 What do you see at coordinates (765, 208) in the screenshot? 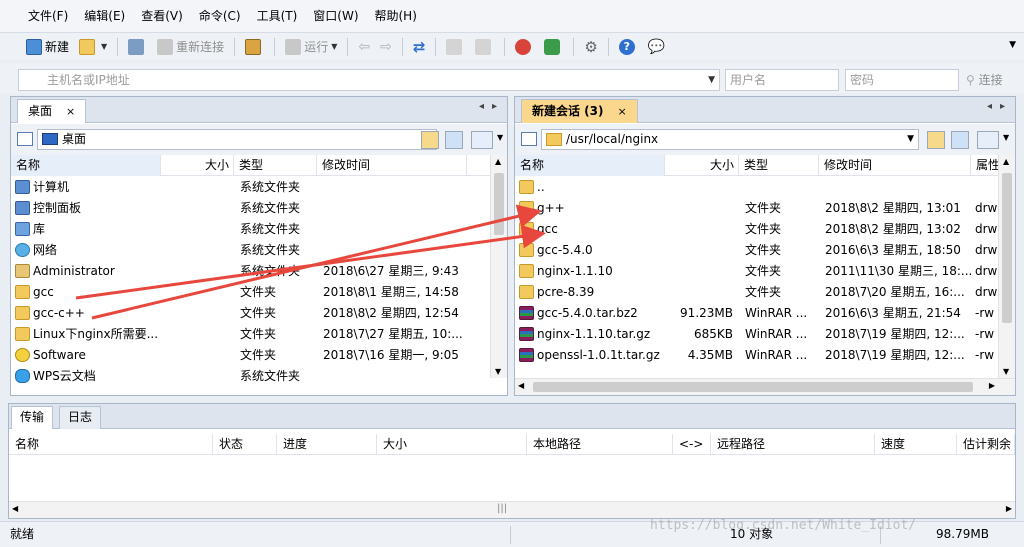
I see `list-item: g++ 文件夹 2018\8\2 星期四, 13:01 drw` at bounding box center [765, 208].